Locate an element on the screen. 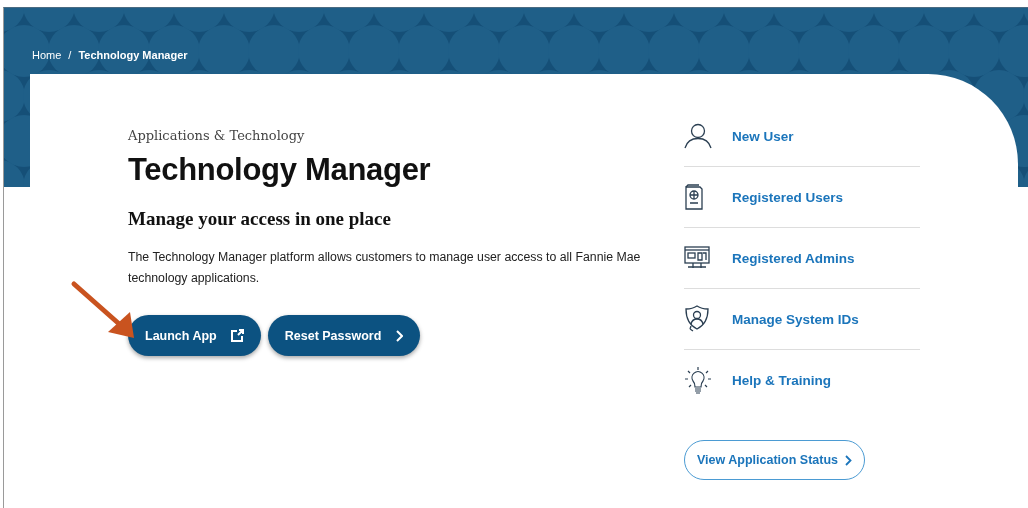 The width and height of the screenshot is (1028, 508). passport-icon is located at coordinates (694, 197).